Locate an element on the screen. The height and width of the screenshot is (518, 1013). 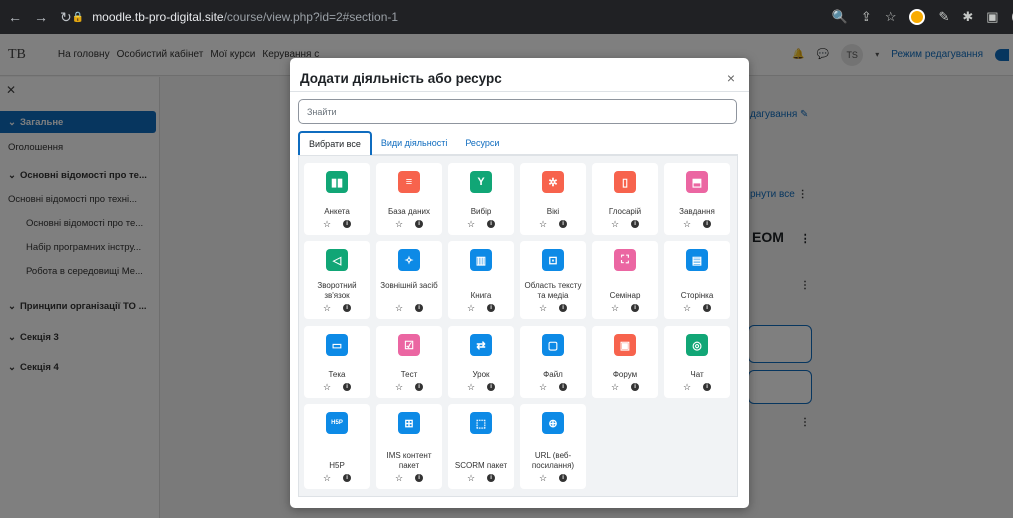
activity-card: ▢ Файл ☆ i is located at coordinates (553, 362).